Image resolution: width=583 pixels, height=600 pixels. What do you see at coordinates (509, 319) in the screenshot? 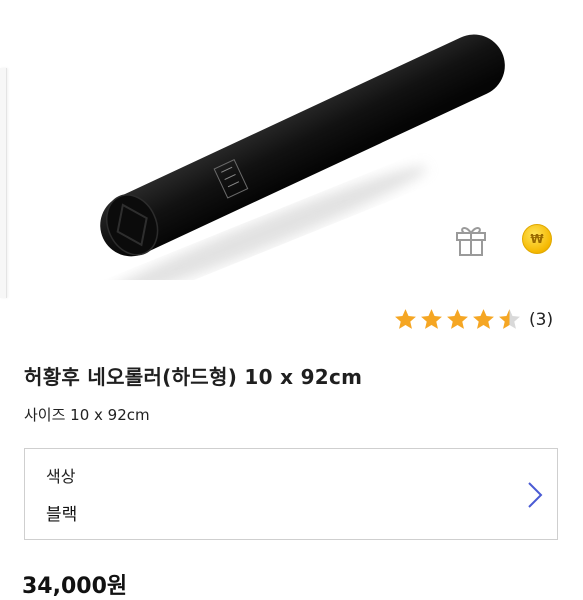
I see `half-star-icon` at bounding box center [509, 319].